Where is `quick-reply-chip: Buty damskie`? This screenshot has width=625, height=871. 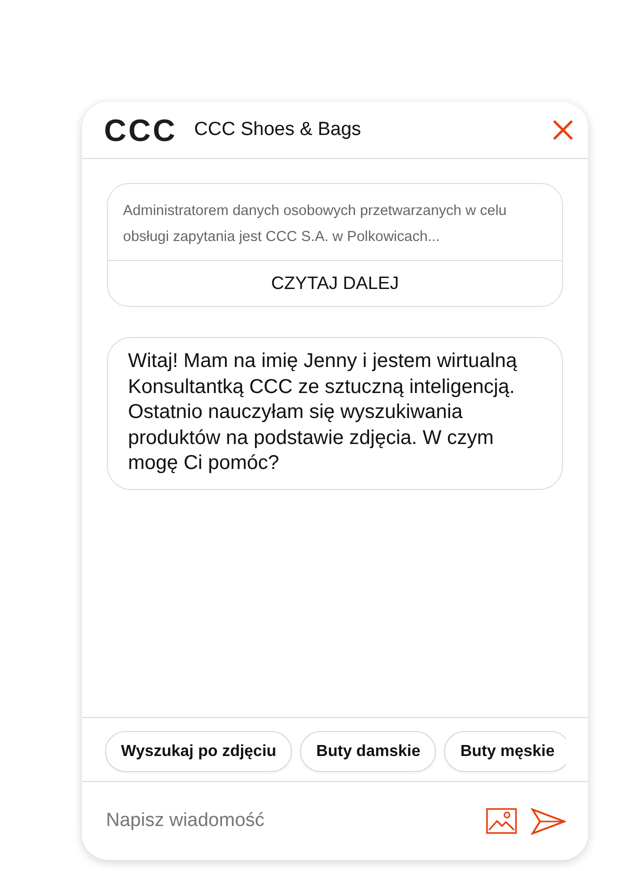 quick-reply-chip: Buty damskie is located at coordinates (368, 751).